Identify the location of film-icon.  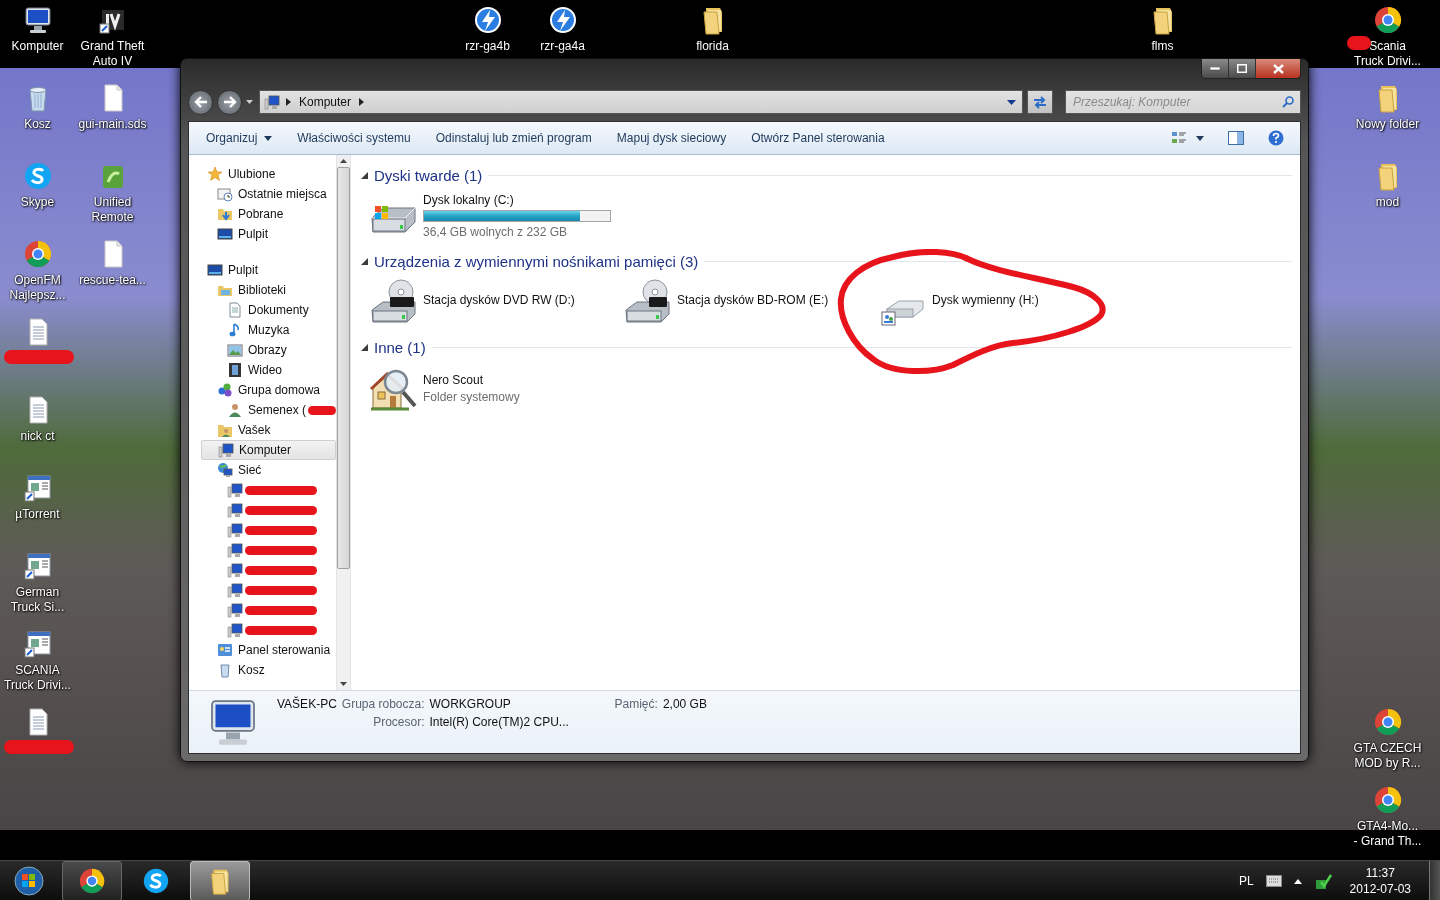
(235, 370).